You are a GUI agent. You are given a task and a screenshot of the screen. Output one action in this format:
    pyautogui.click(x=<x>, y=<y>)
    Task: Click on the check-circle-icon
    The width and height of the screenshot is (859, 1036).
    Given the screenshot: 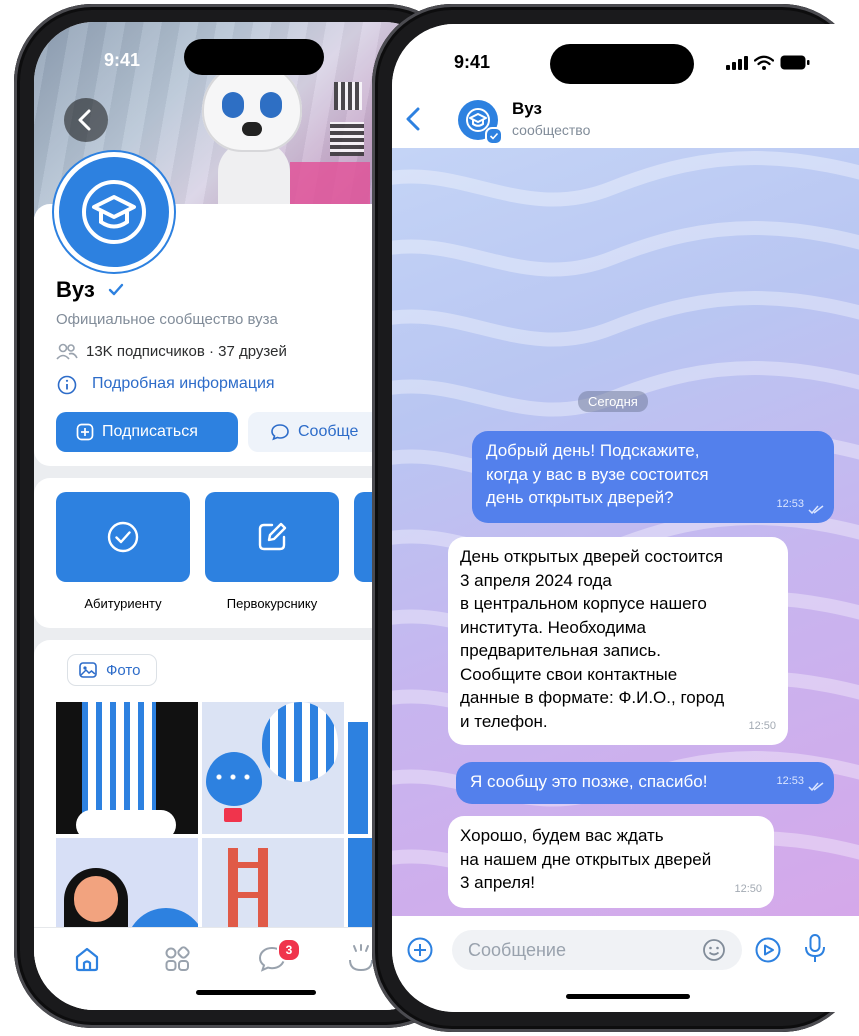 What is the action you would take?
    pyautogui.click(x=123, y=537)
    